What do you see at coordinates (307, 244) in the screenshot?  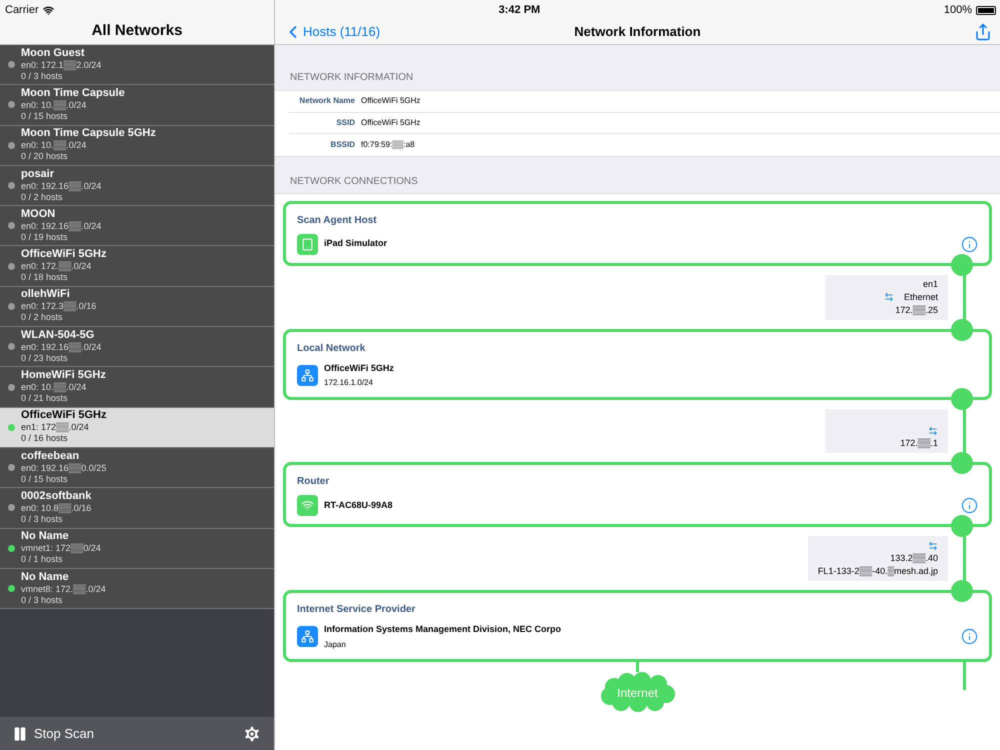 I see `tablet-icon` at bounding box center [307, 244].